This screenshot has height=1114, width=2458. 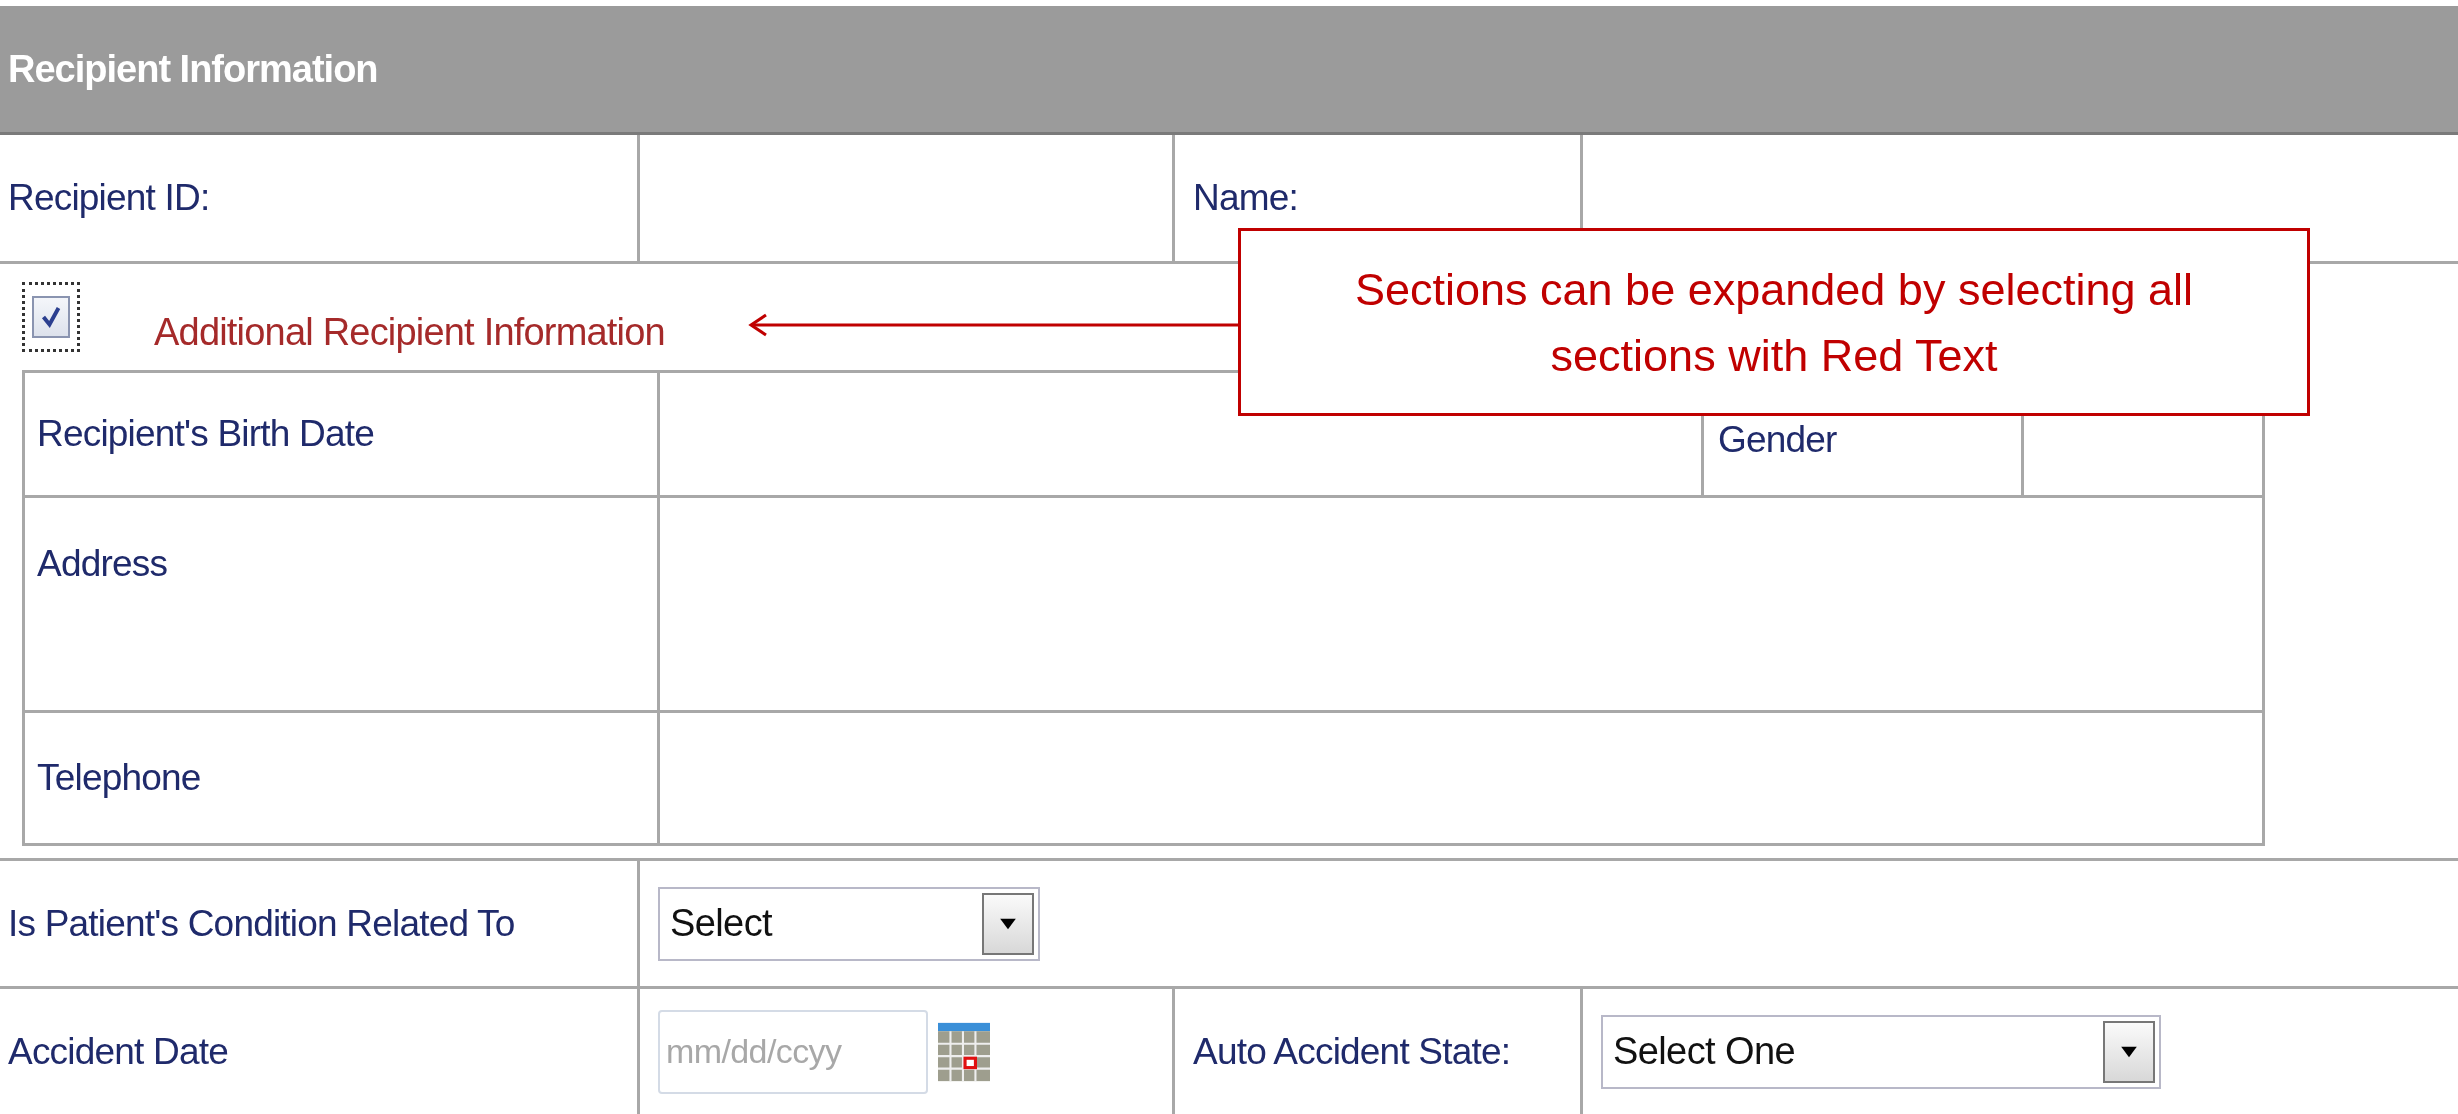 What do you see at coordinates (1881, 1051) in the screenshot?
I see `state-select: Select One` at bounding box center [1881, 1051].